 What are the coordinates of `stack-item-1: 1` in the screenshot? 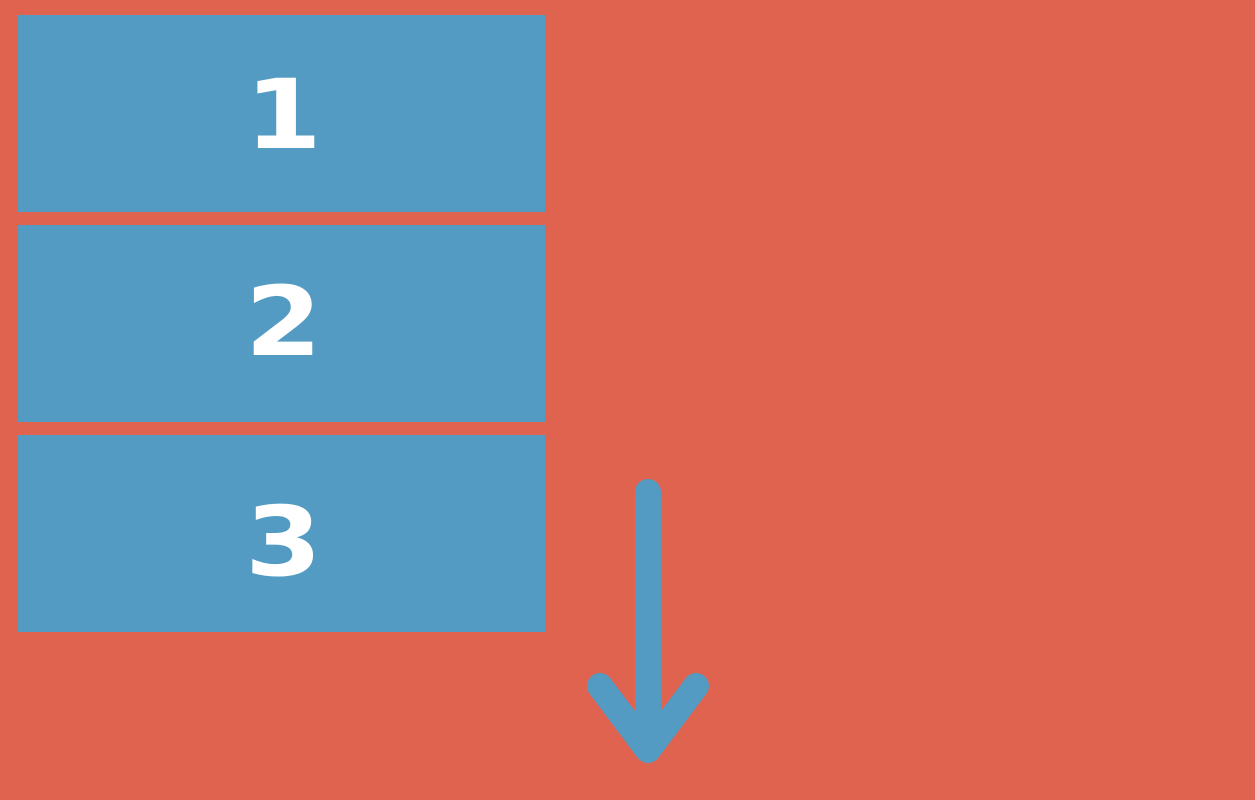 It's located at (281, 113).